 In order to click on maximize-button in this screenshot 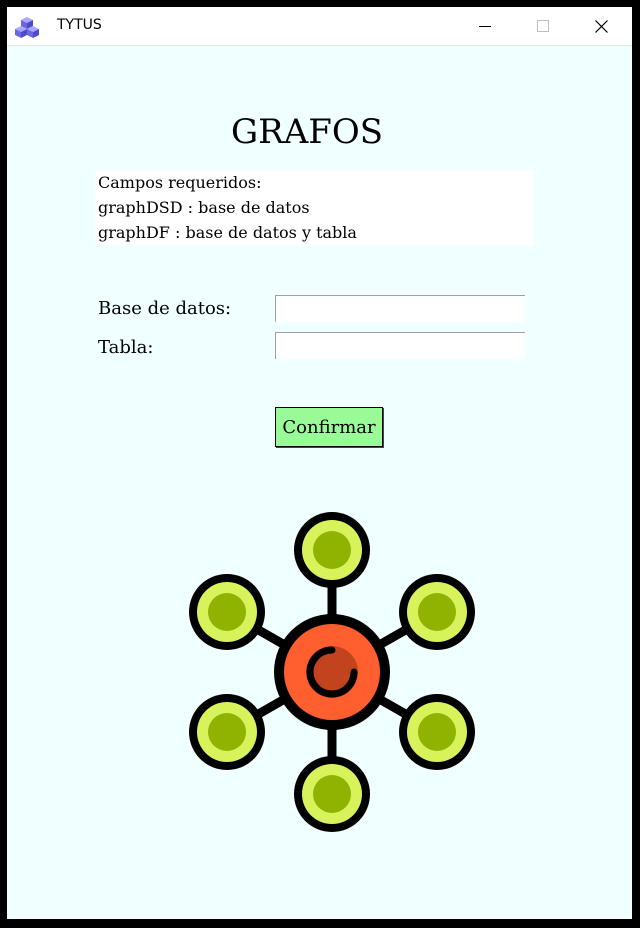, I will do `click(543, 26)`.